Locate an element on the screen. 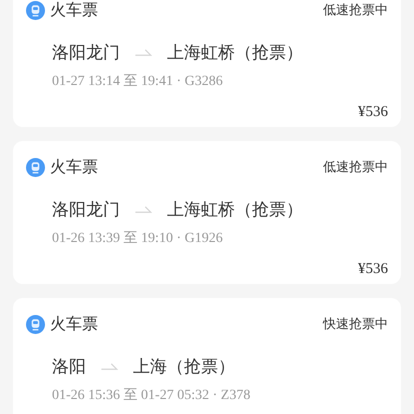  trip-details: 01-27 13:14 至 19:41 · G3286 is located at coordinates (138, 81).